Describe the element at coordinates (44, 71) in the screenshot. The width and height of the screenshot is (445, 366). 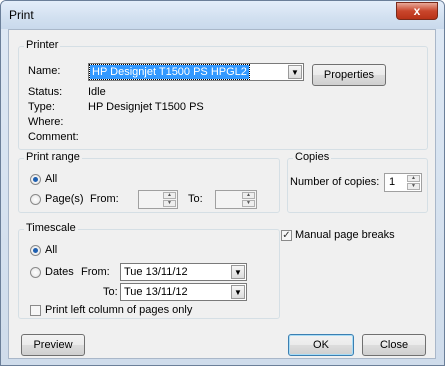
I see `name-label: Name:` at that location.